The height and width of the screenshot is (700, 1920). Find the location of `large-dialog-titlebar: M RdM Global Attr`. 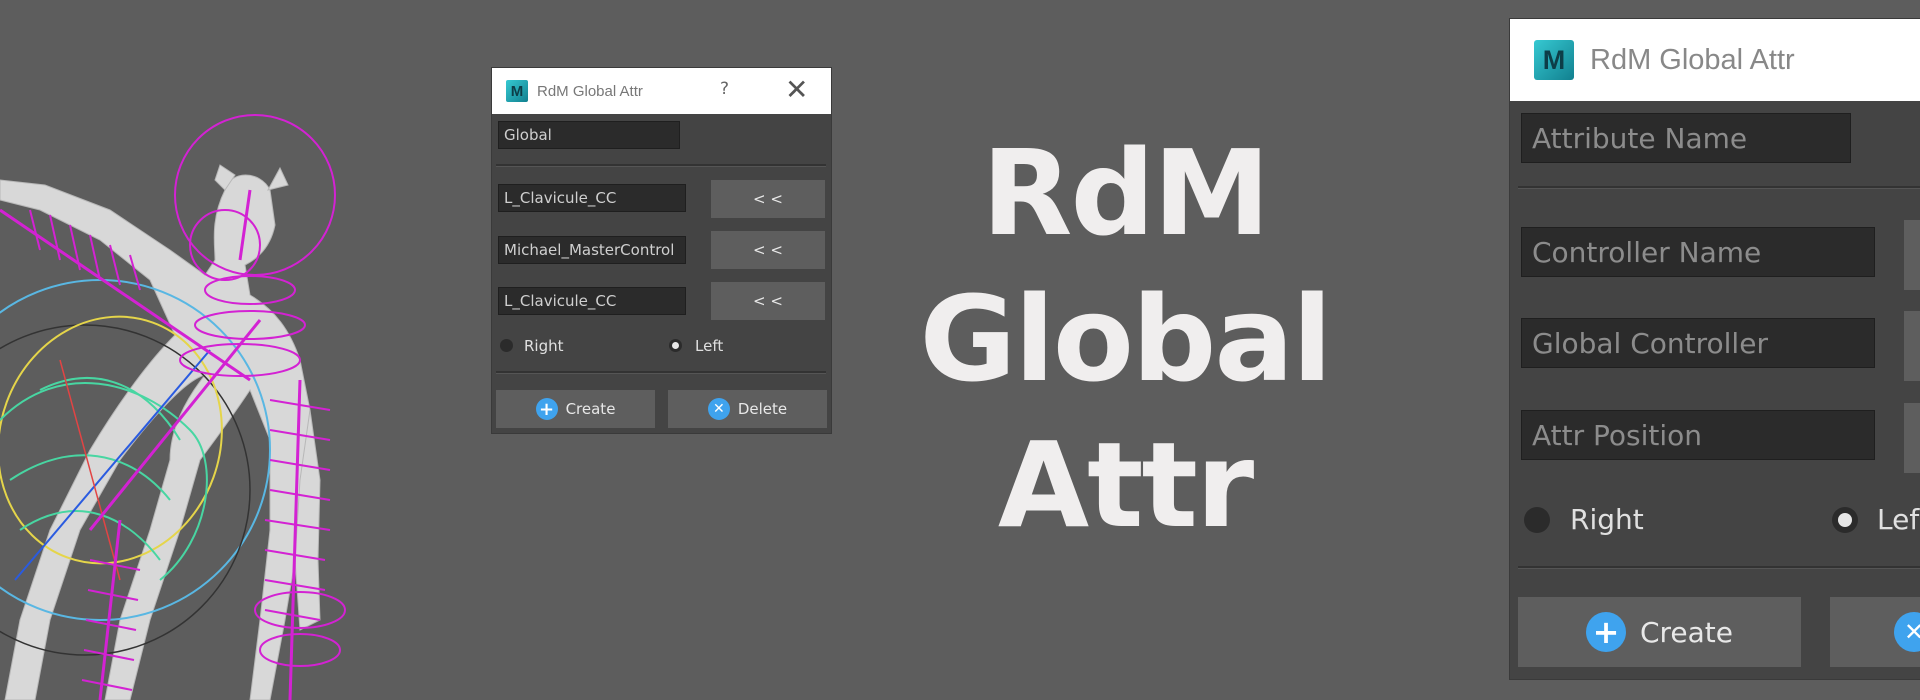

large-dialog-titlebar: M RdM Global Attr is located at coordinates (1715, 60).